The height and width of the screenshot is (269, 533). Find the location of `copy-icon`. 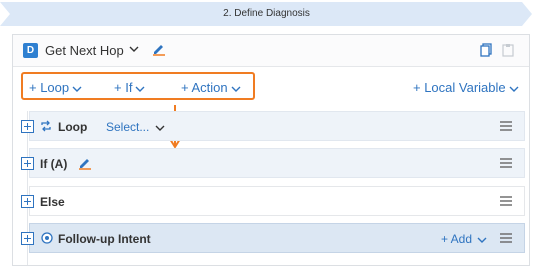

copy-icon is located at coordinates (486, 50).